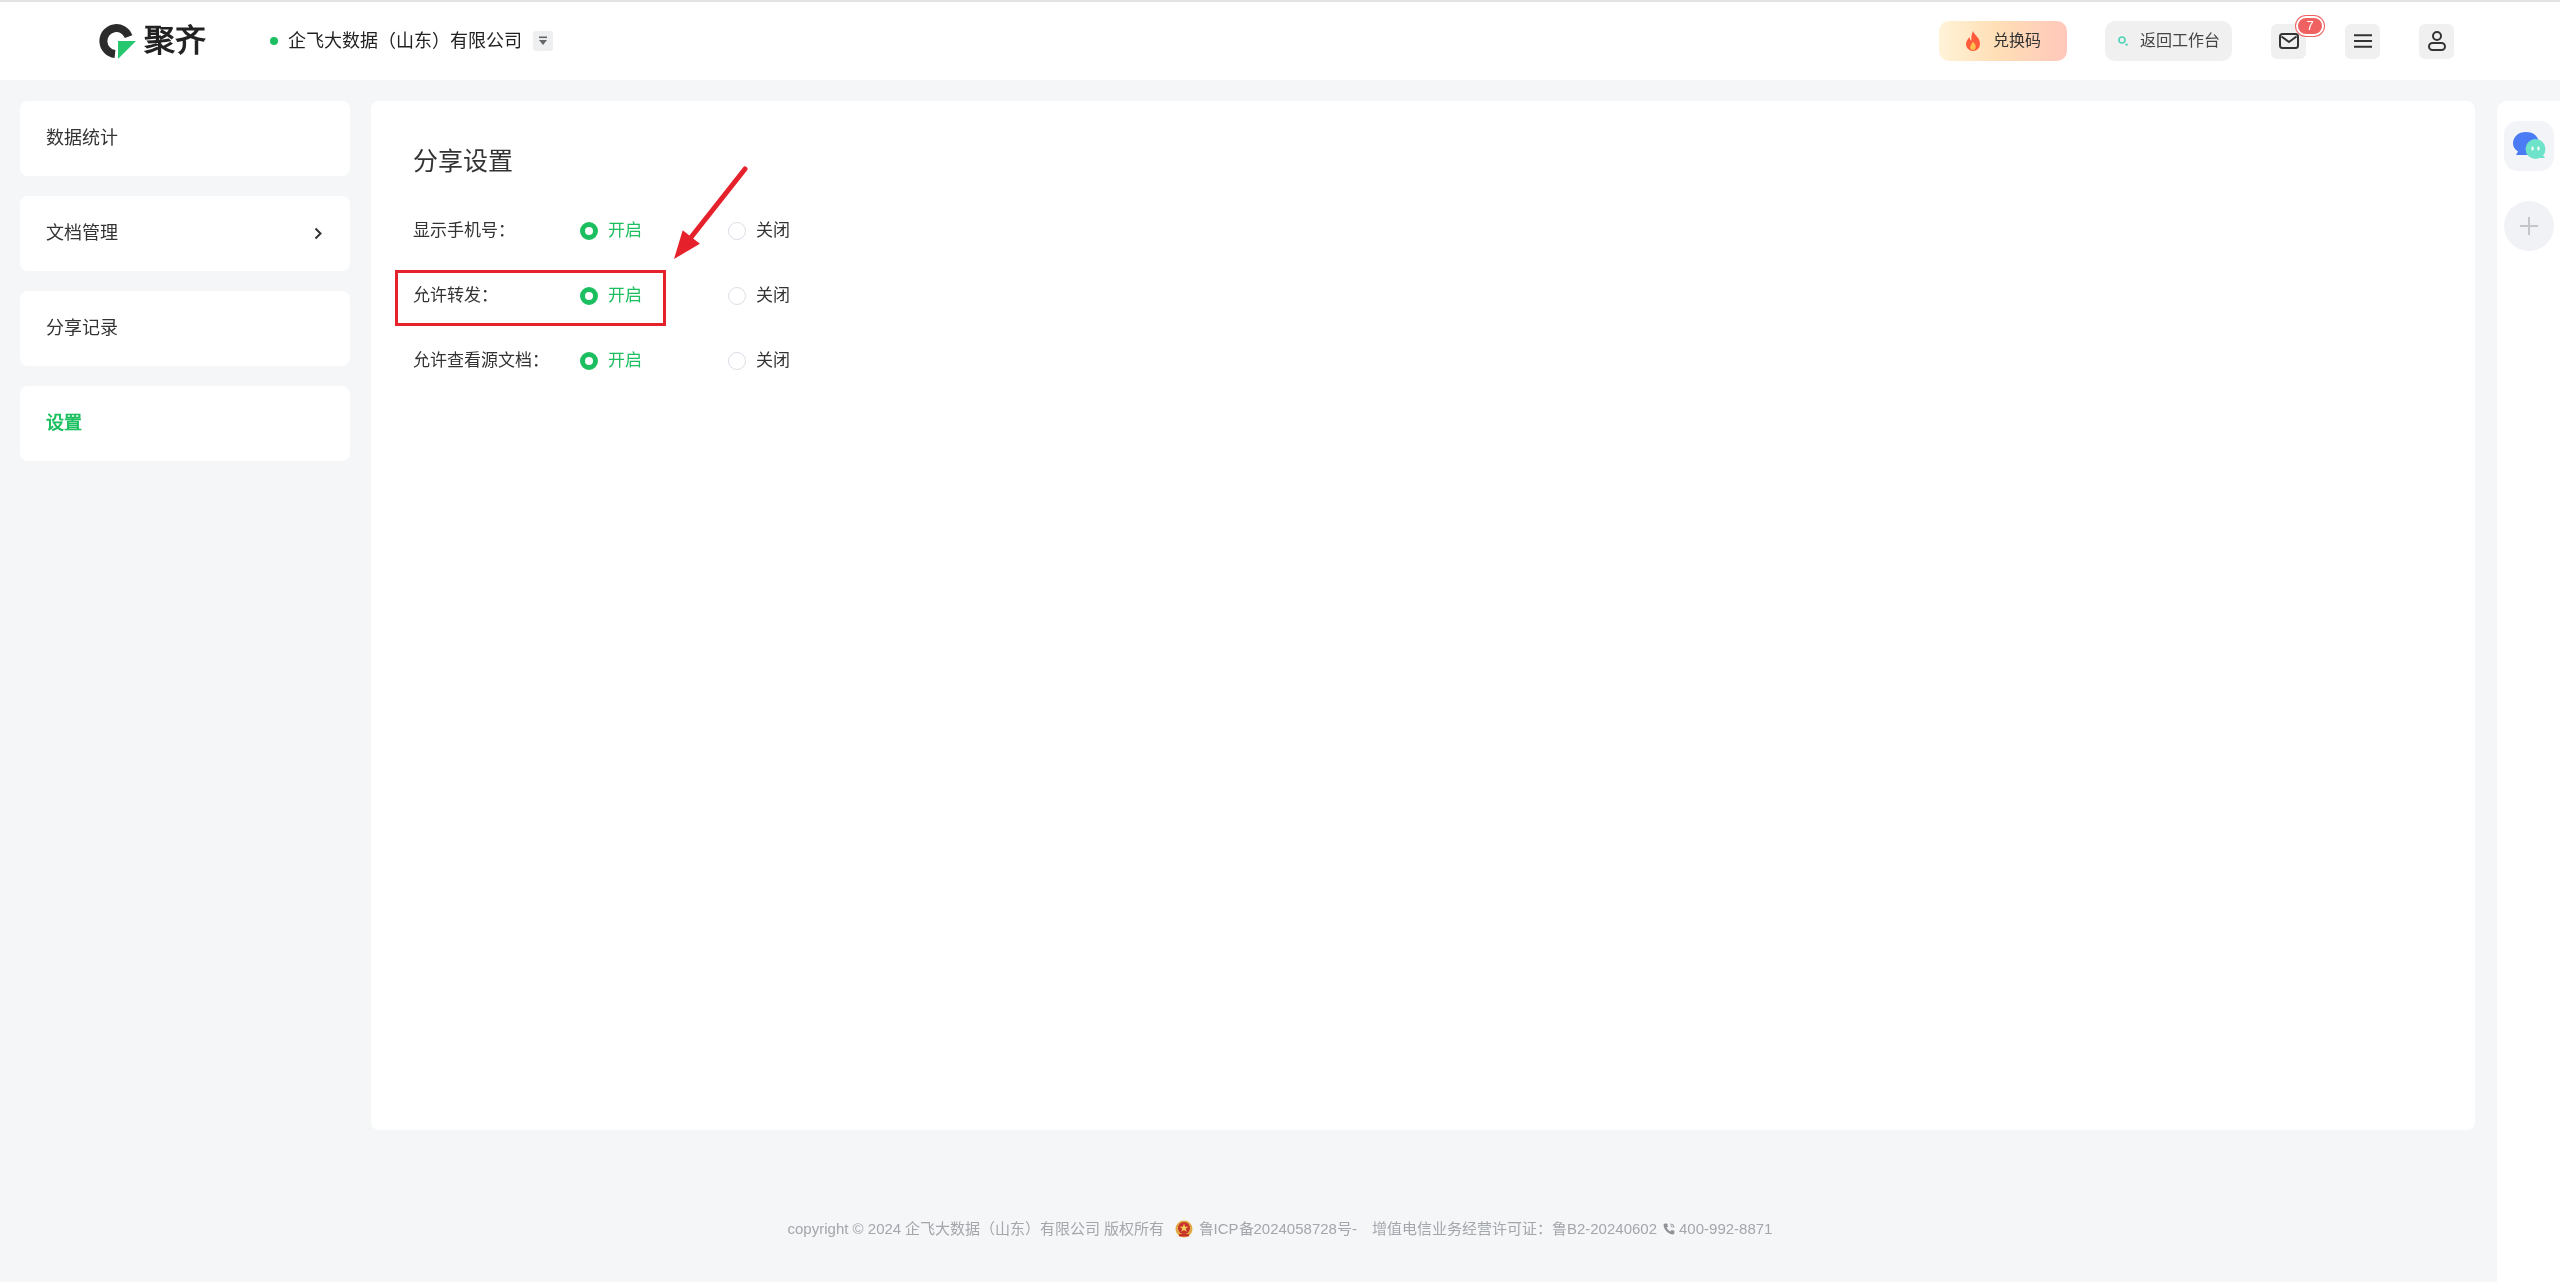 The height and width of the screenshot is (1282, 2560). I want to click on mail-icon, so click(2288, 41).